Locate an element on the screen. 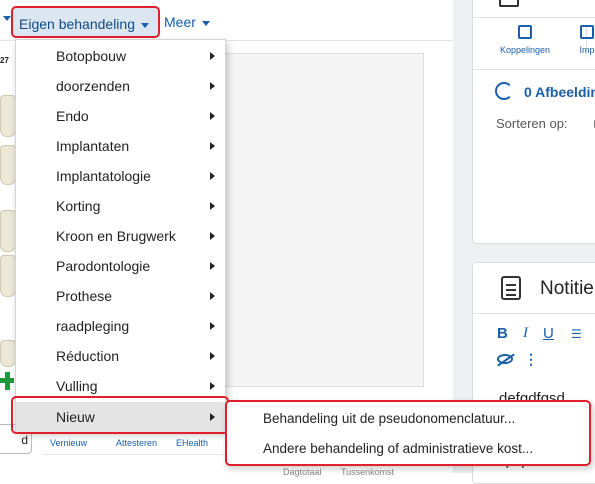 The image size is (595, 484). menu-item-label: Prothese is located at coordinates (84, 296).